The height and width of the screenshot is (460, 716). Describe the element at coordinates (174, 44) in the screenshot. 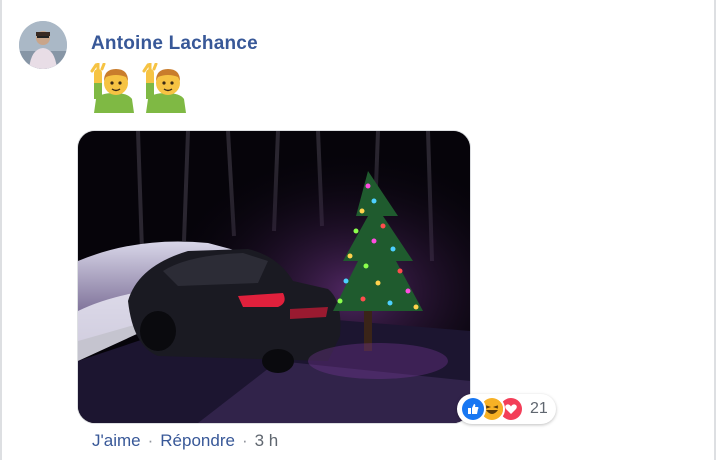

I see `comment-author-name: Antoine Lachance` at that location.